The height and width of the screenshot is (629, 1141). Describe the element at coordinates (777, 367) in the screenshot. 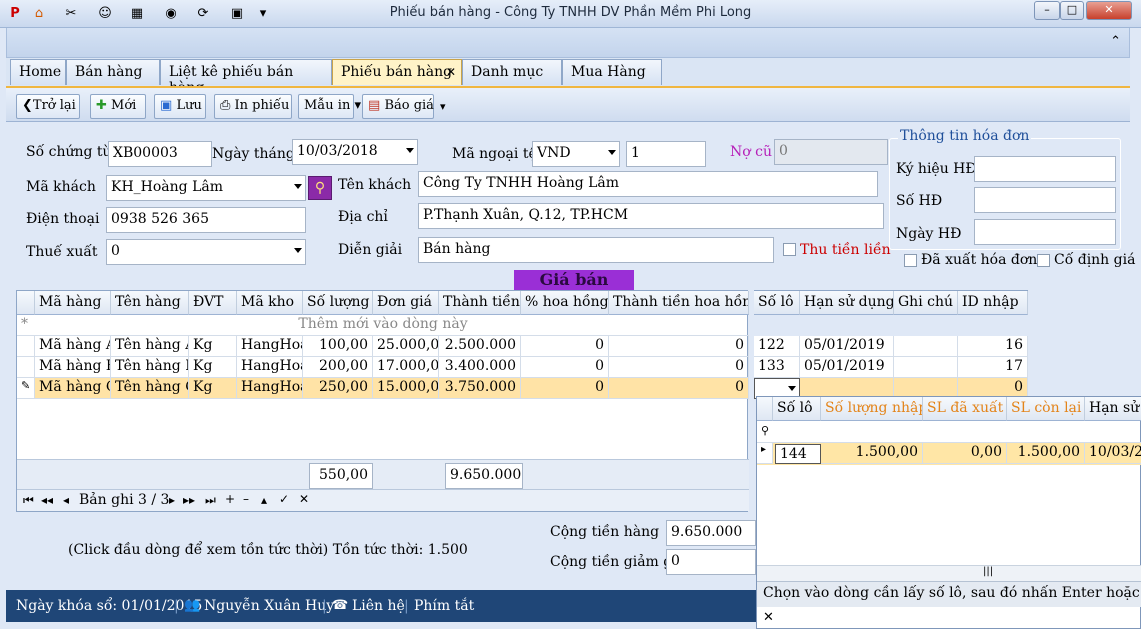

I see `grid-cell: 133` at that location.